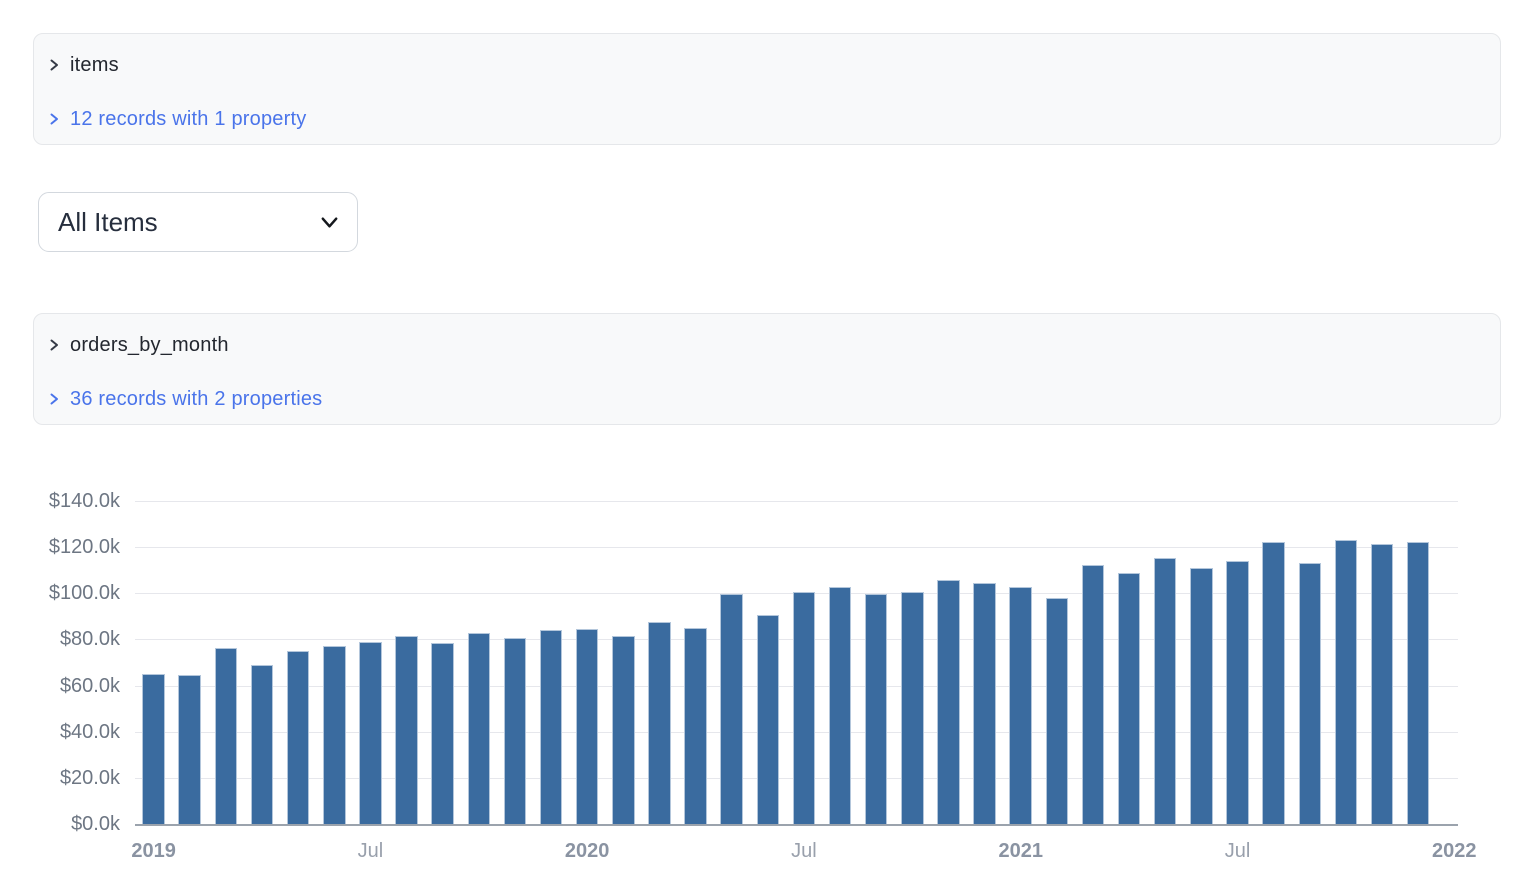  I want to click on panel-items-header: items, so click(773, 65).